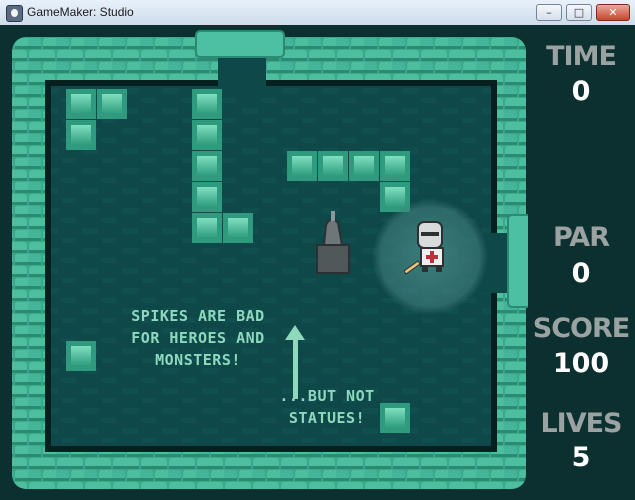 This screenshot has width=635, height=500. I want to click on spikes-hint-line3: MONSTERS!, so click(198, 360).